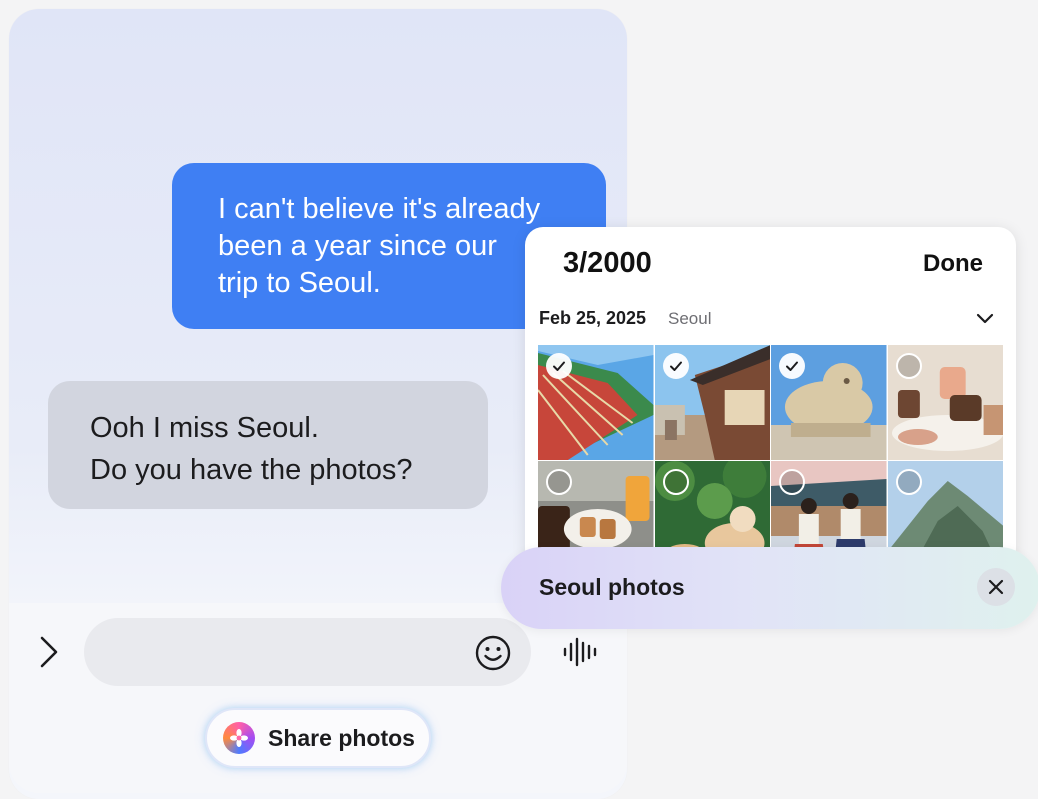 This screenshot has height=799, width=1038. What do you see at coordinates (204, 428) in the screenshot?
I see `incoming-message-line: Ooh I miss Seoul.` at bounding box center [204, 428].